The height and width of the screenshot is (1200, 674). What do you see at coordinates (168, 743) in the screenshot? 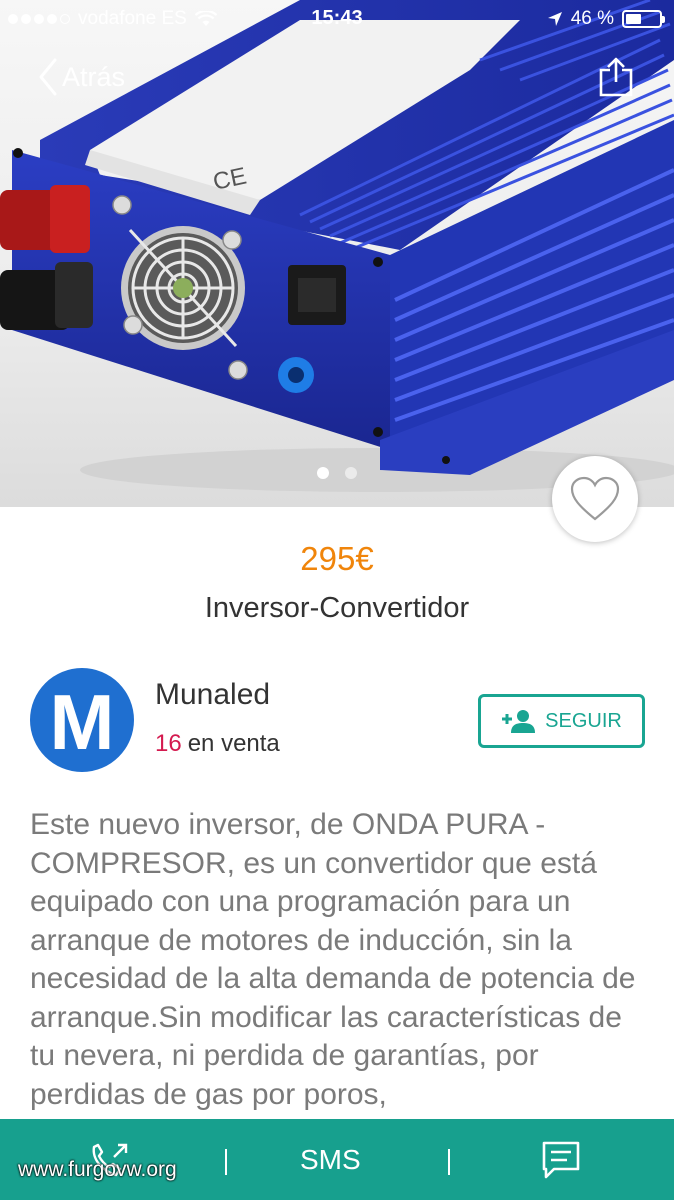
I see `items-count-number: 16` at bounding box center [168, 743].